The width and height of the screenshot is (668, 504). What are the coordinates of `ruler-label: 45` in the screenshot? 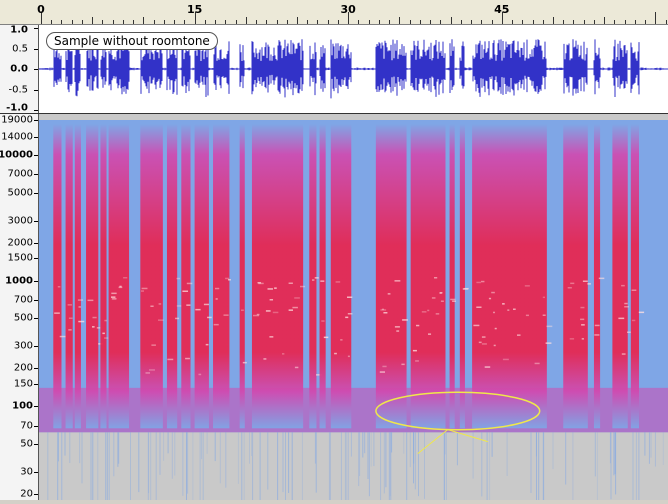 It's located at (502, 9).